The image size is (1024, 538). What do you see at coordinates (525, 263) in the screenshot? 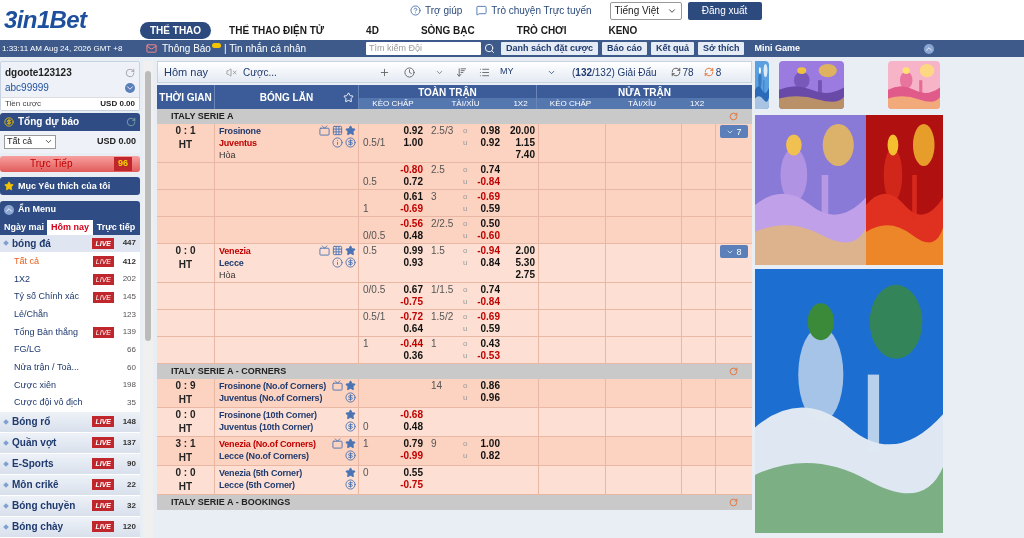
I see `odds-value: 5.30` at bounding box center [525, 263].